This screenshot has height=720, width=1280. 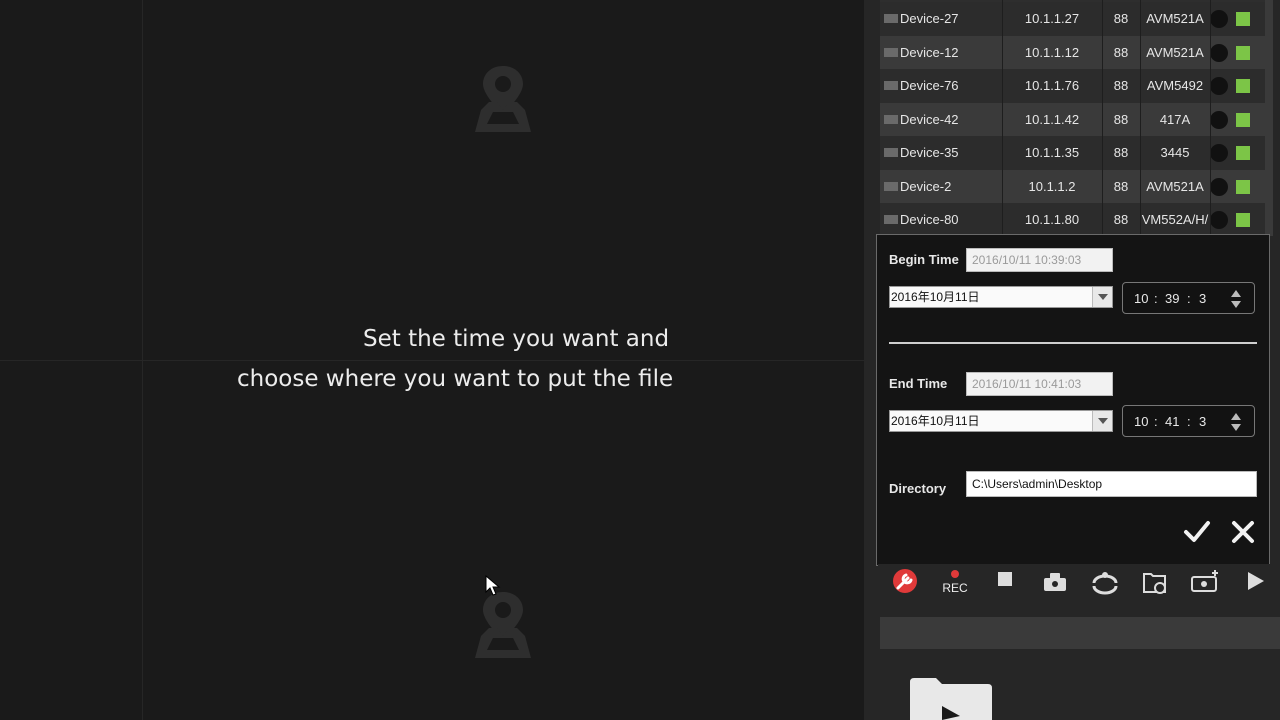 What do you see at coordinates (1080, 633) in the screenshot?
I see `timeline-bar` at bounding box center [1080, 633].